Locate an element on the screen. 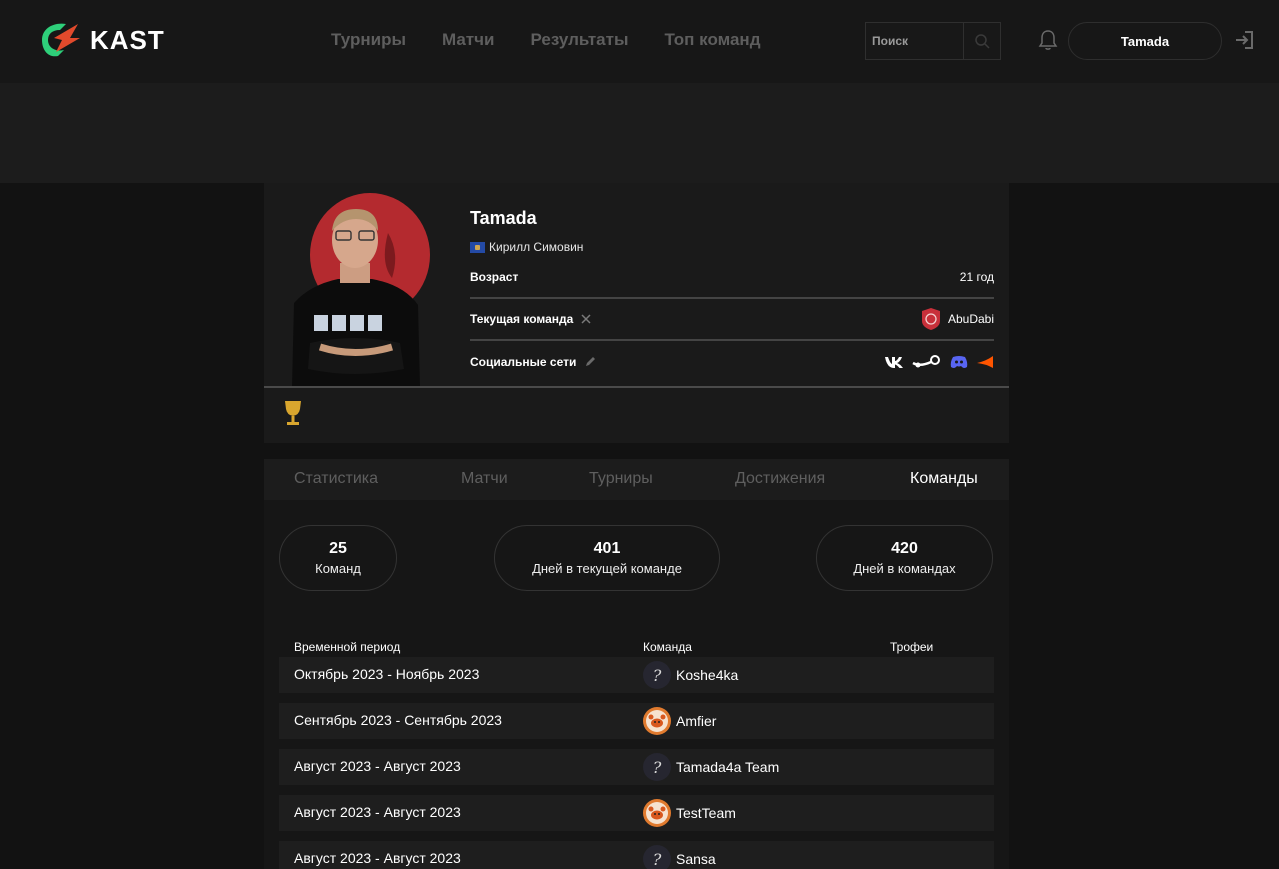 The width and height of the screenshot is (1279, 869). tab-matches: Матчи is located at coordinates (484, 479).